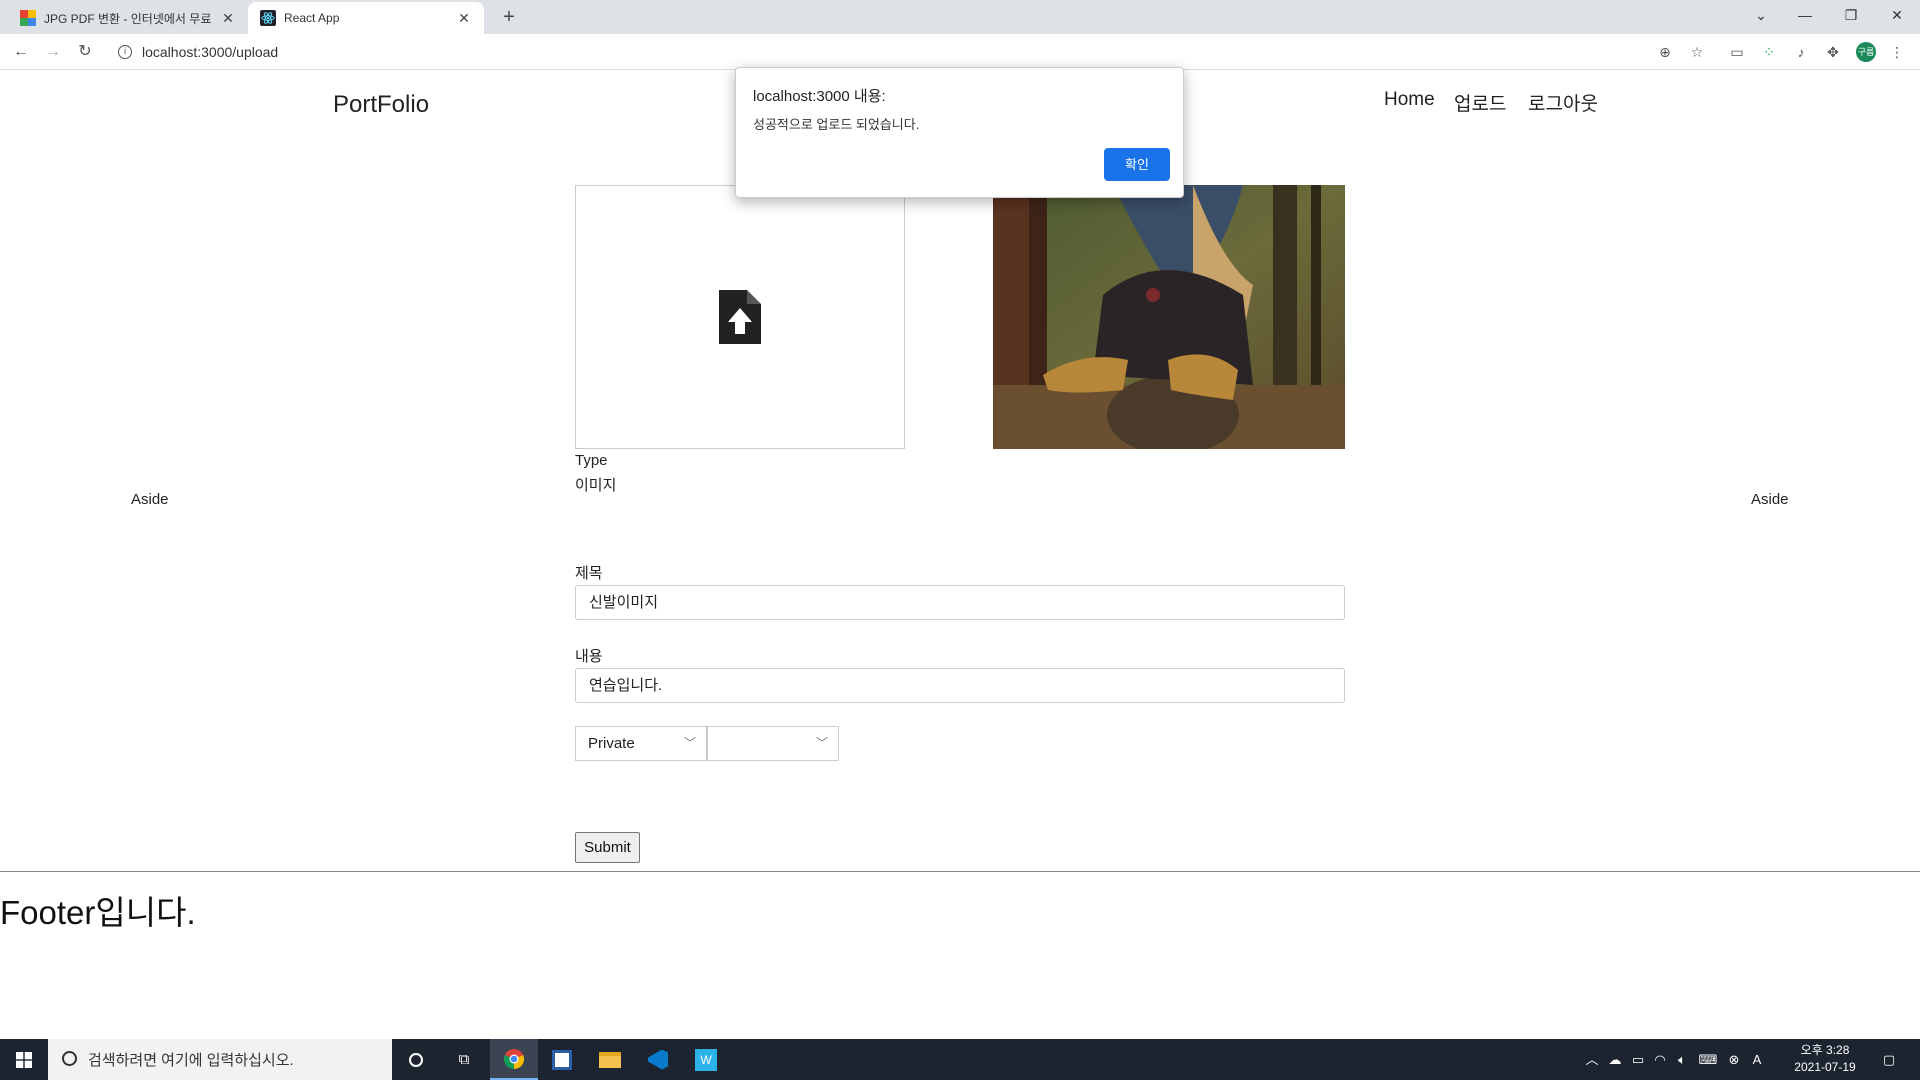 The height and width of the screenshot is (1080, 1920). What do you see at coordinates (1665, 52) in the screenshot?
I see `zoom-icon: ⊕` at bounding box center [1665, 52].